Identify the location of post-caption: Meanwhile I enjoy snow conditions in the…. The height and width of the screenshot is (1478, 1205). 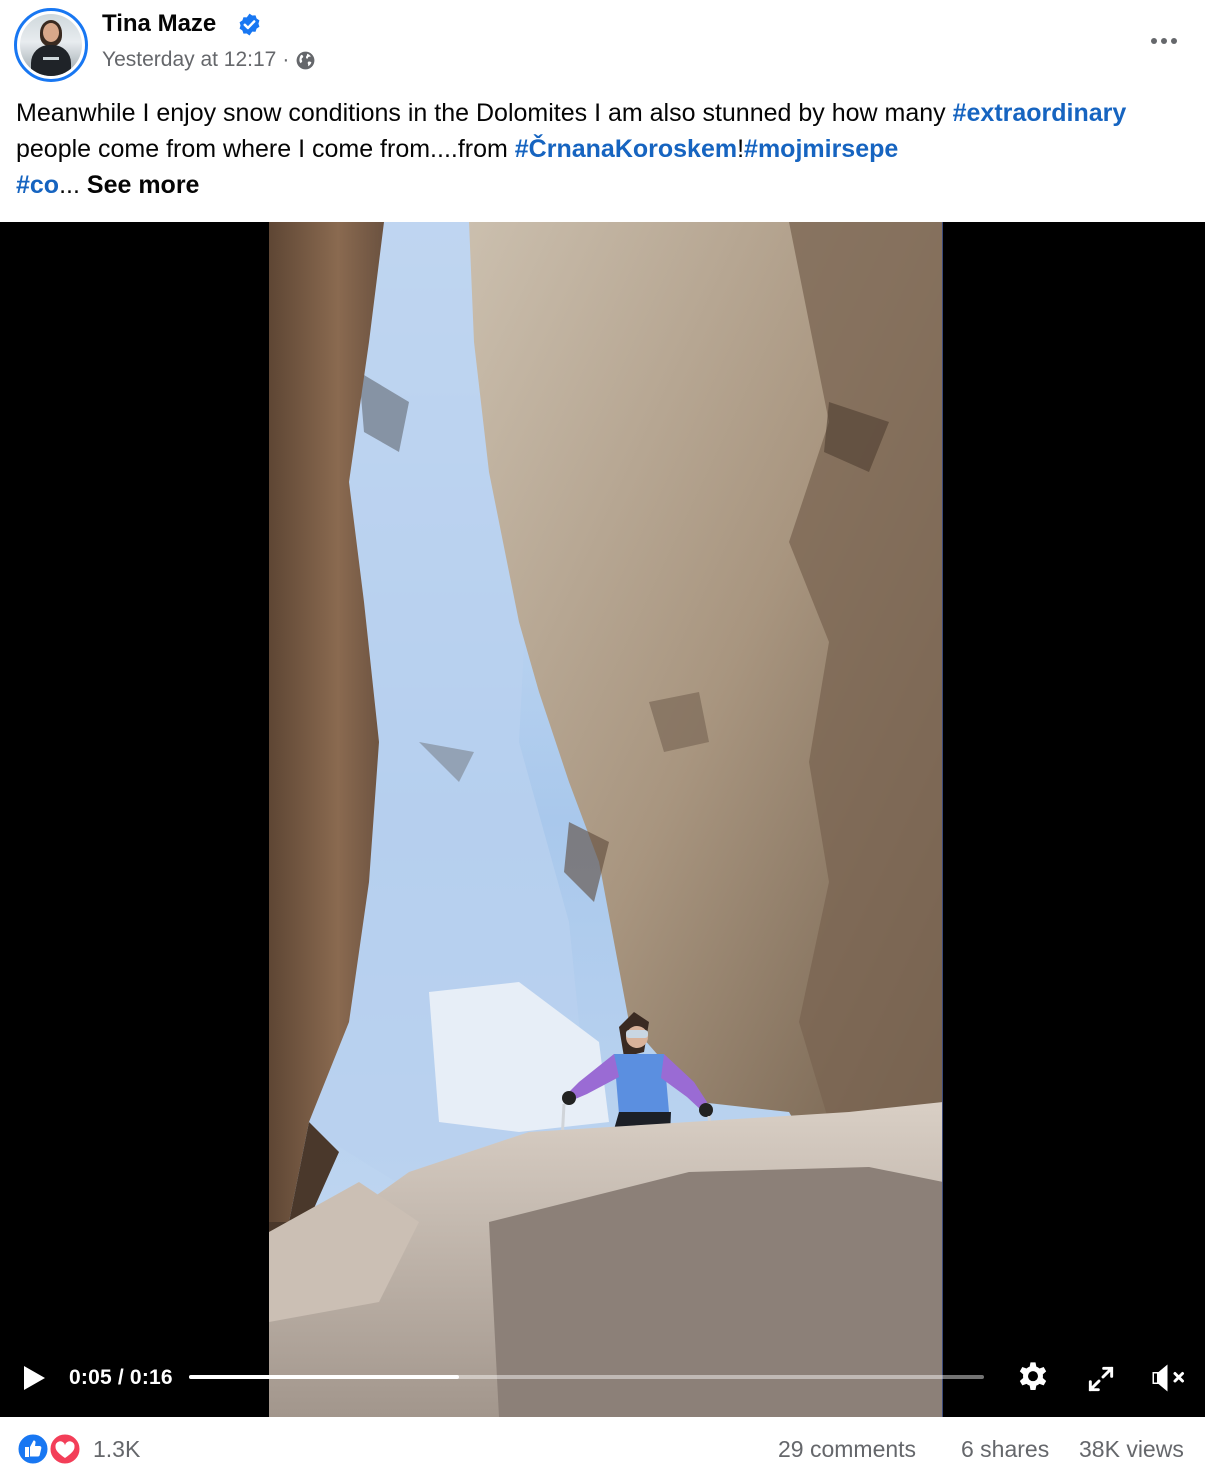
(603, 149).